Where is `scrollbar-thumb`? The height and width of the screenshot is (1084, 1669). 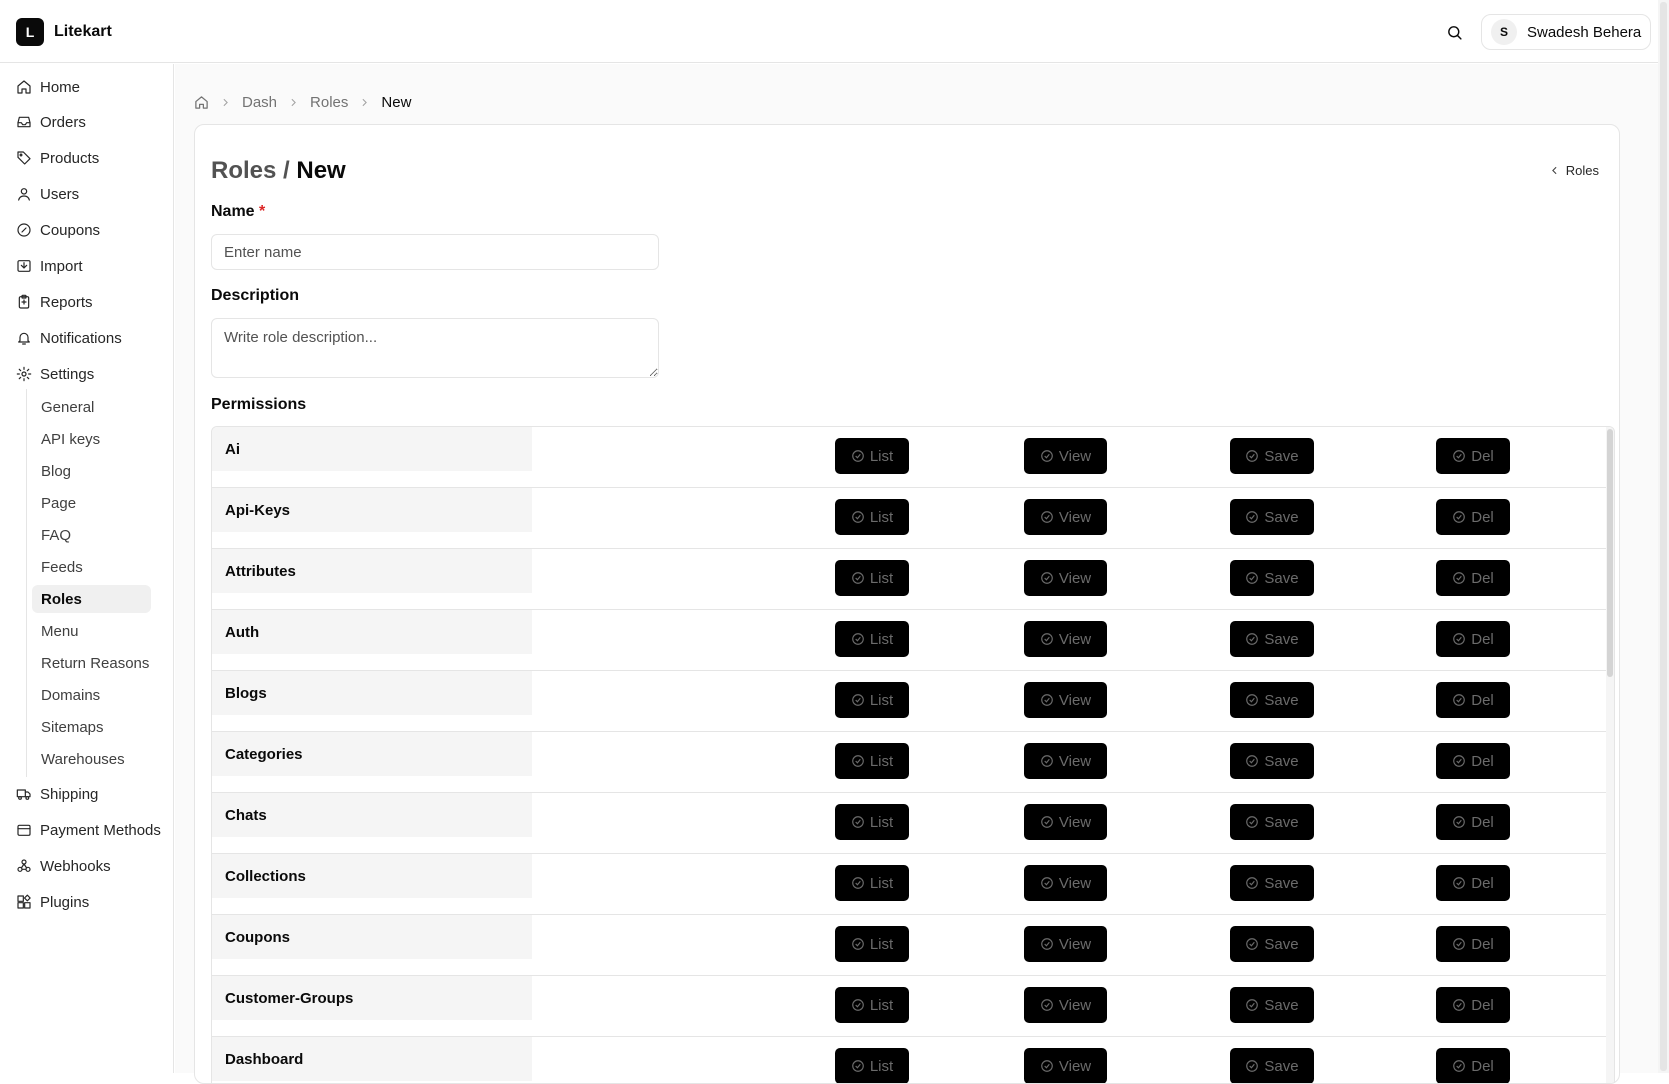 scrollbar-thumb is located at coordinates (1610, 553).